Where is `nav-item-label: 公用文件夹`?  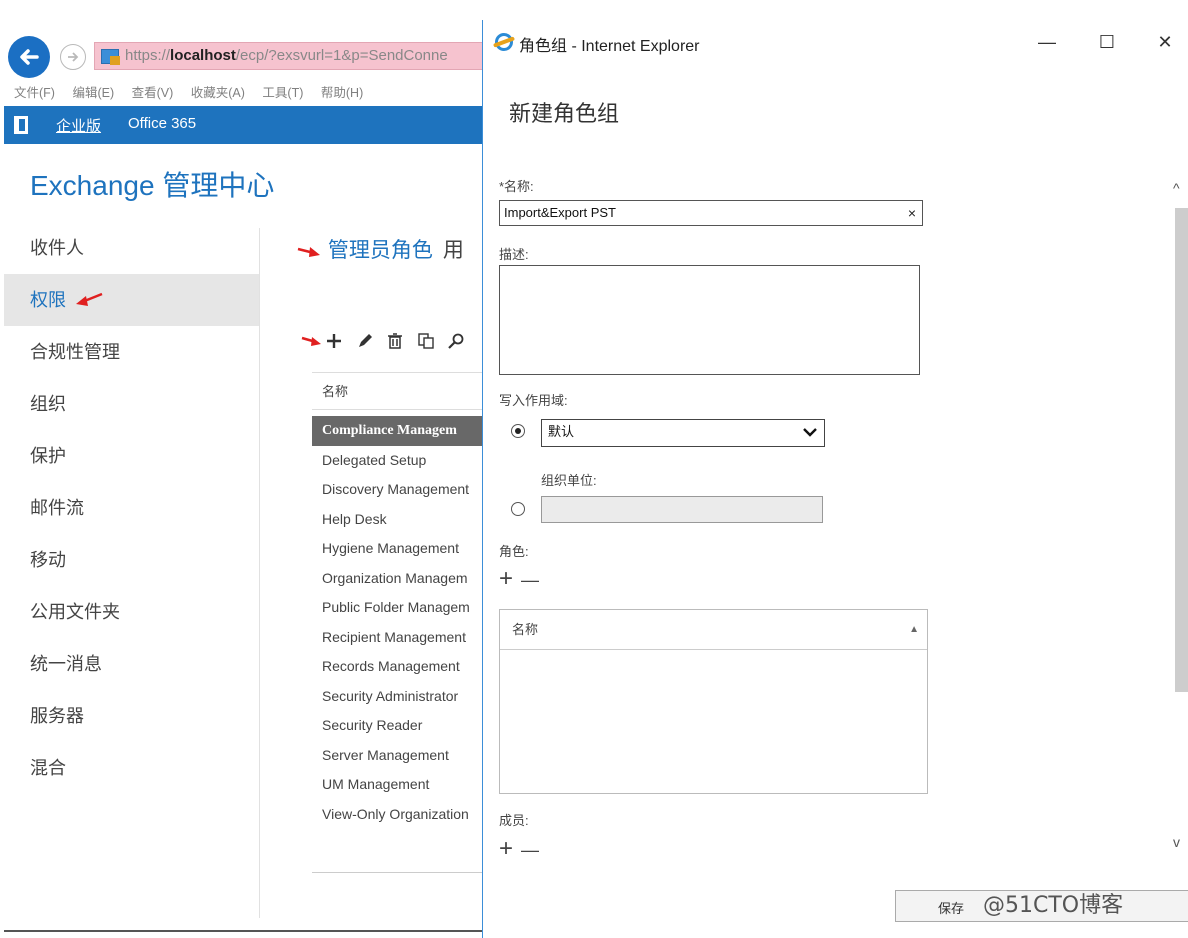 nav-item-label: 公用文件夹 is located at coordinates (75, 612).